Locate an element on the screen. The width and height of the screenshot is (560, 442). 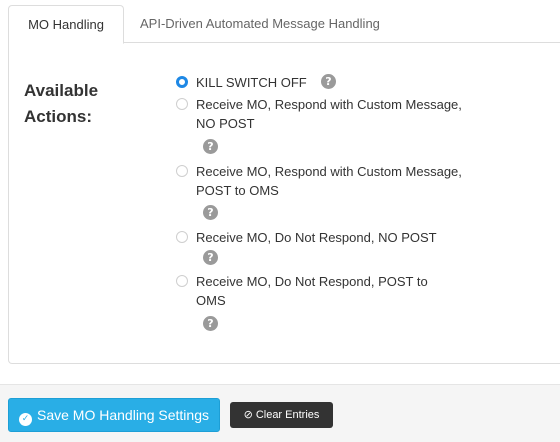
clear-button-label: Clear Entries is located at coordinates (287, 415).